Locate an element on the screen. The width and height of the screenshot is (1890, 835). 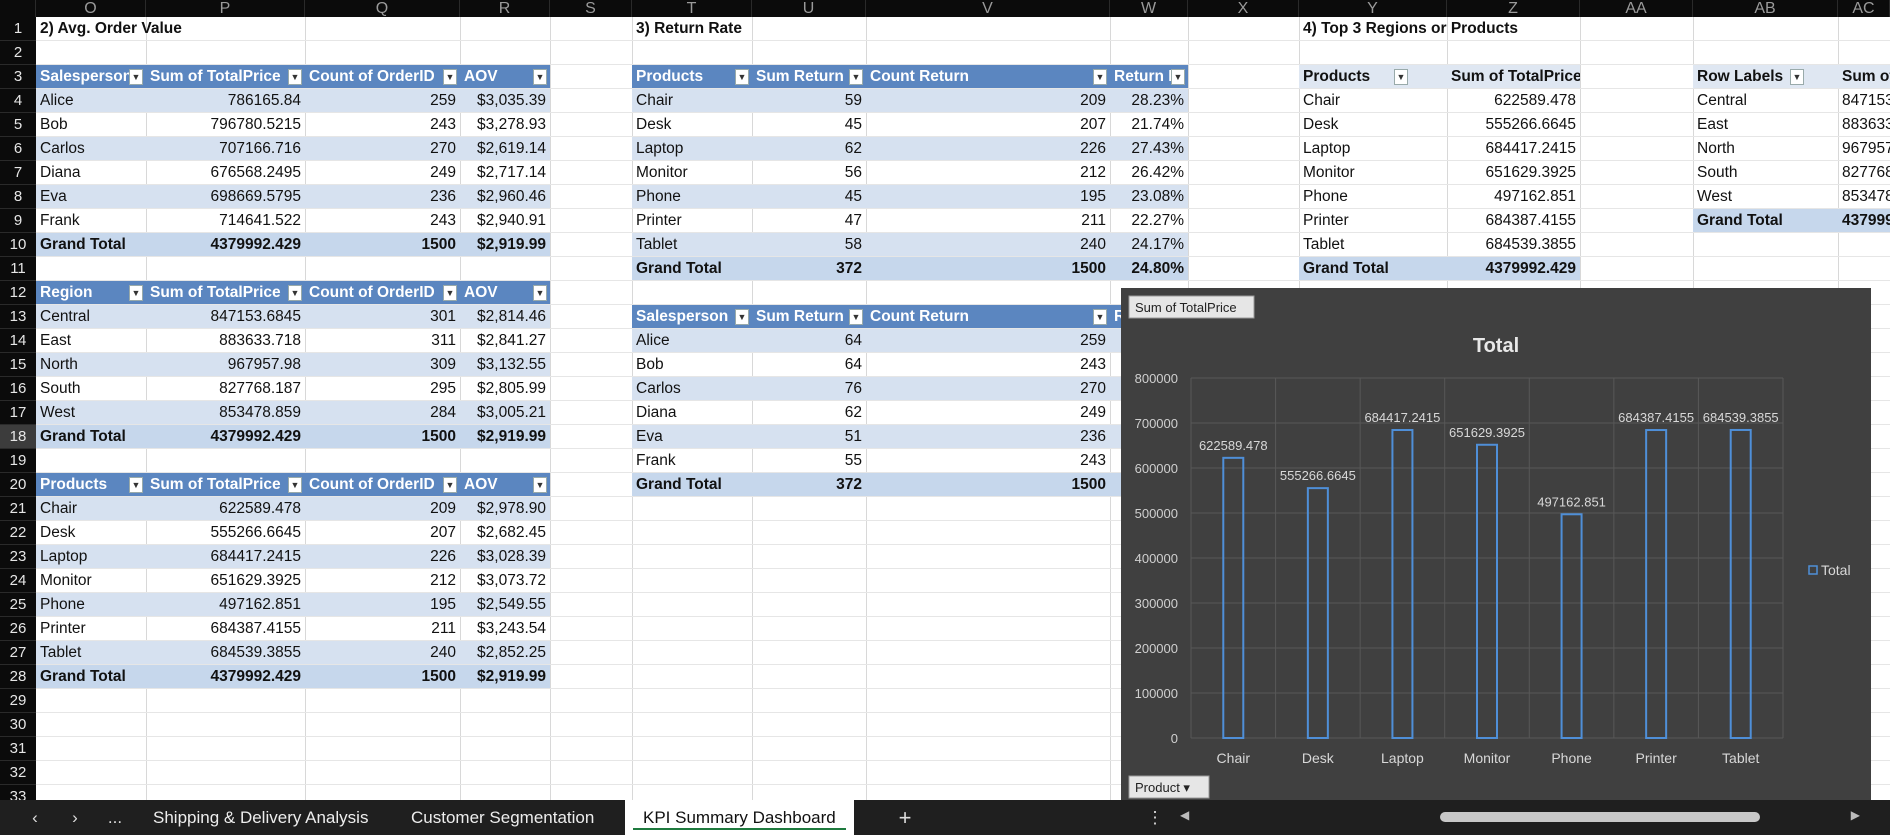
pivot-cell: 967957.98 is located at coordinates (225, 365).